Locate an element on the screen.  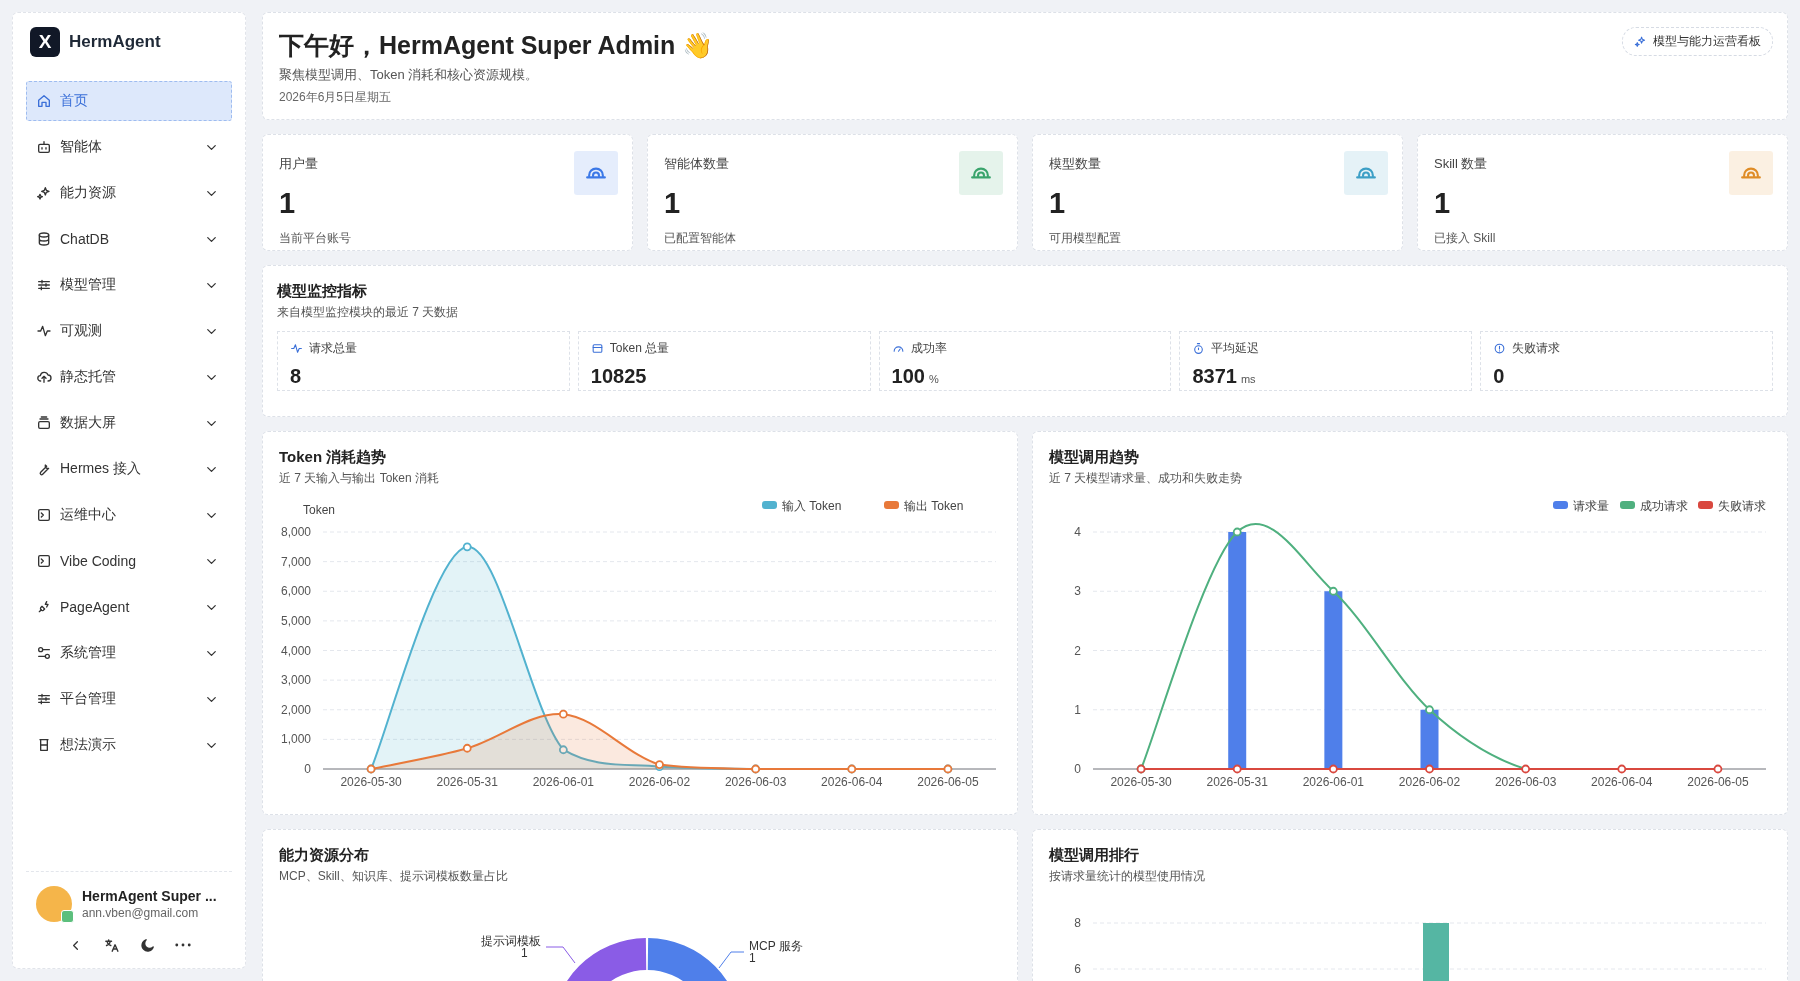
nav-item: 运维中心 is located at coordinates (129, 515).